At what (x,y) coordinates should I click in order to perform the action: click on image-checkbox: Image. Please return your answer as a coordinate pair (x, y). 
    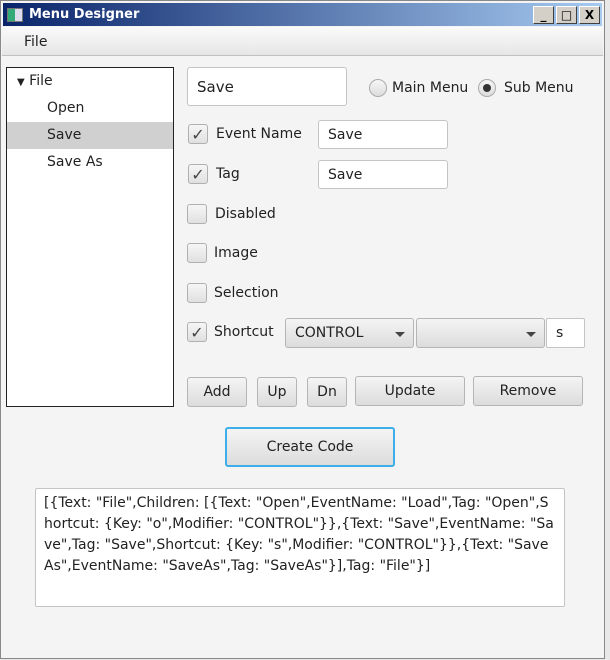
    Looking at the image, I should click on (222, 253).